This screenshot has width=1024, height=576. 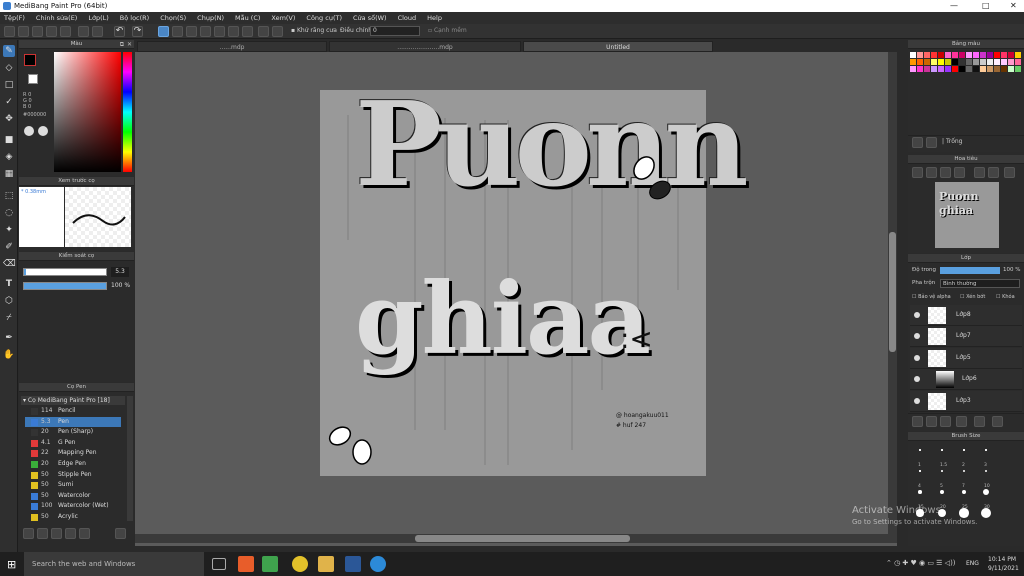 I want to click on cloud-icon, so click(x=37, y=31).